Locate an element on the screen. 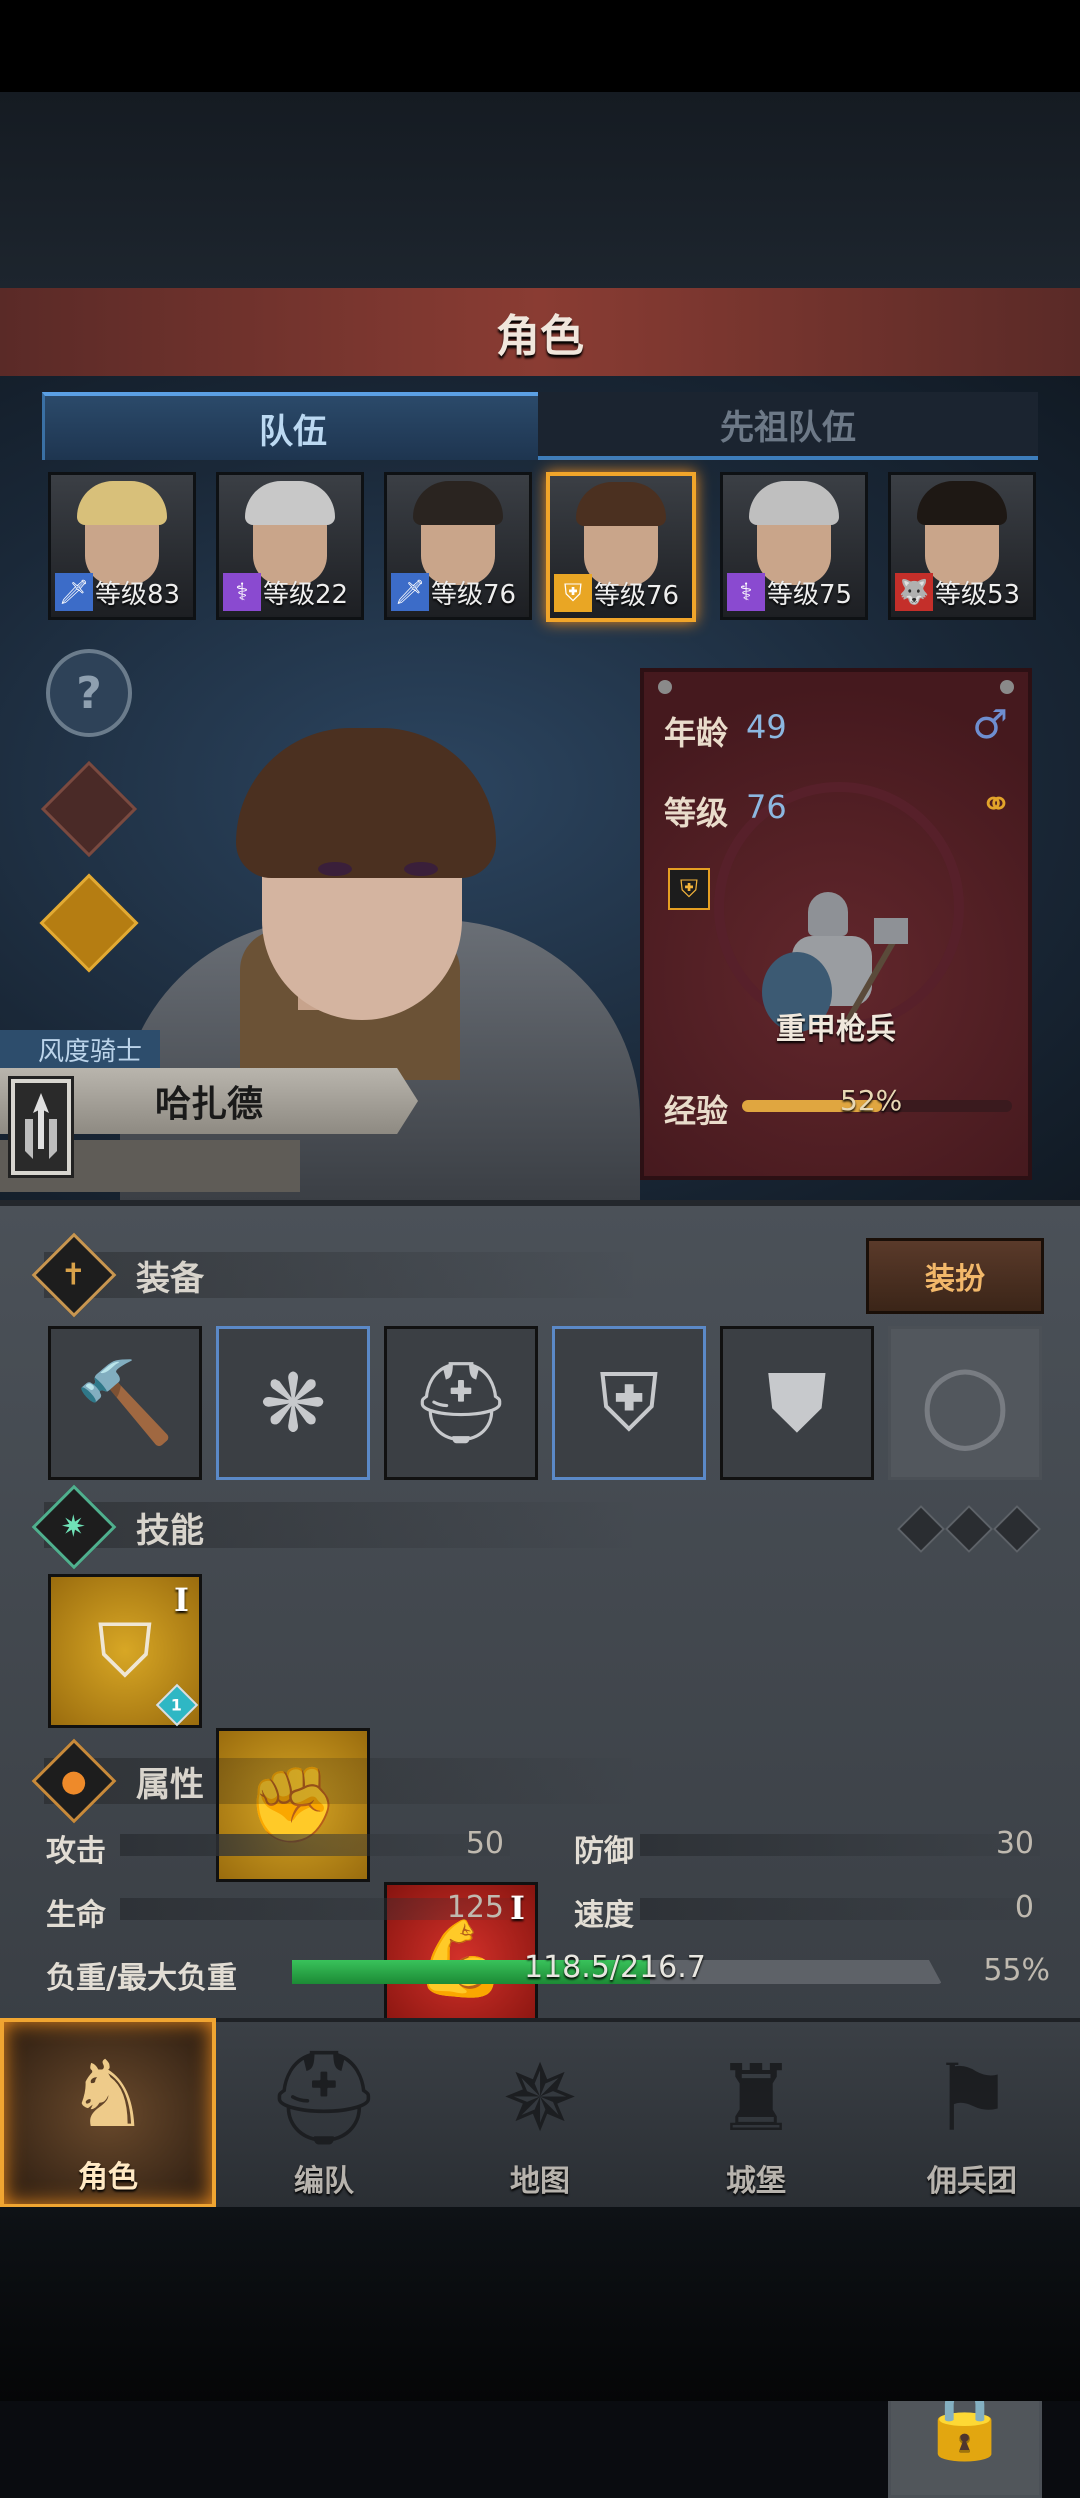 The width and height of the screenshot is (1080, 2498). equipment-slot: ⛑ is located at coordinates (461, 1403).